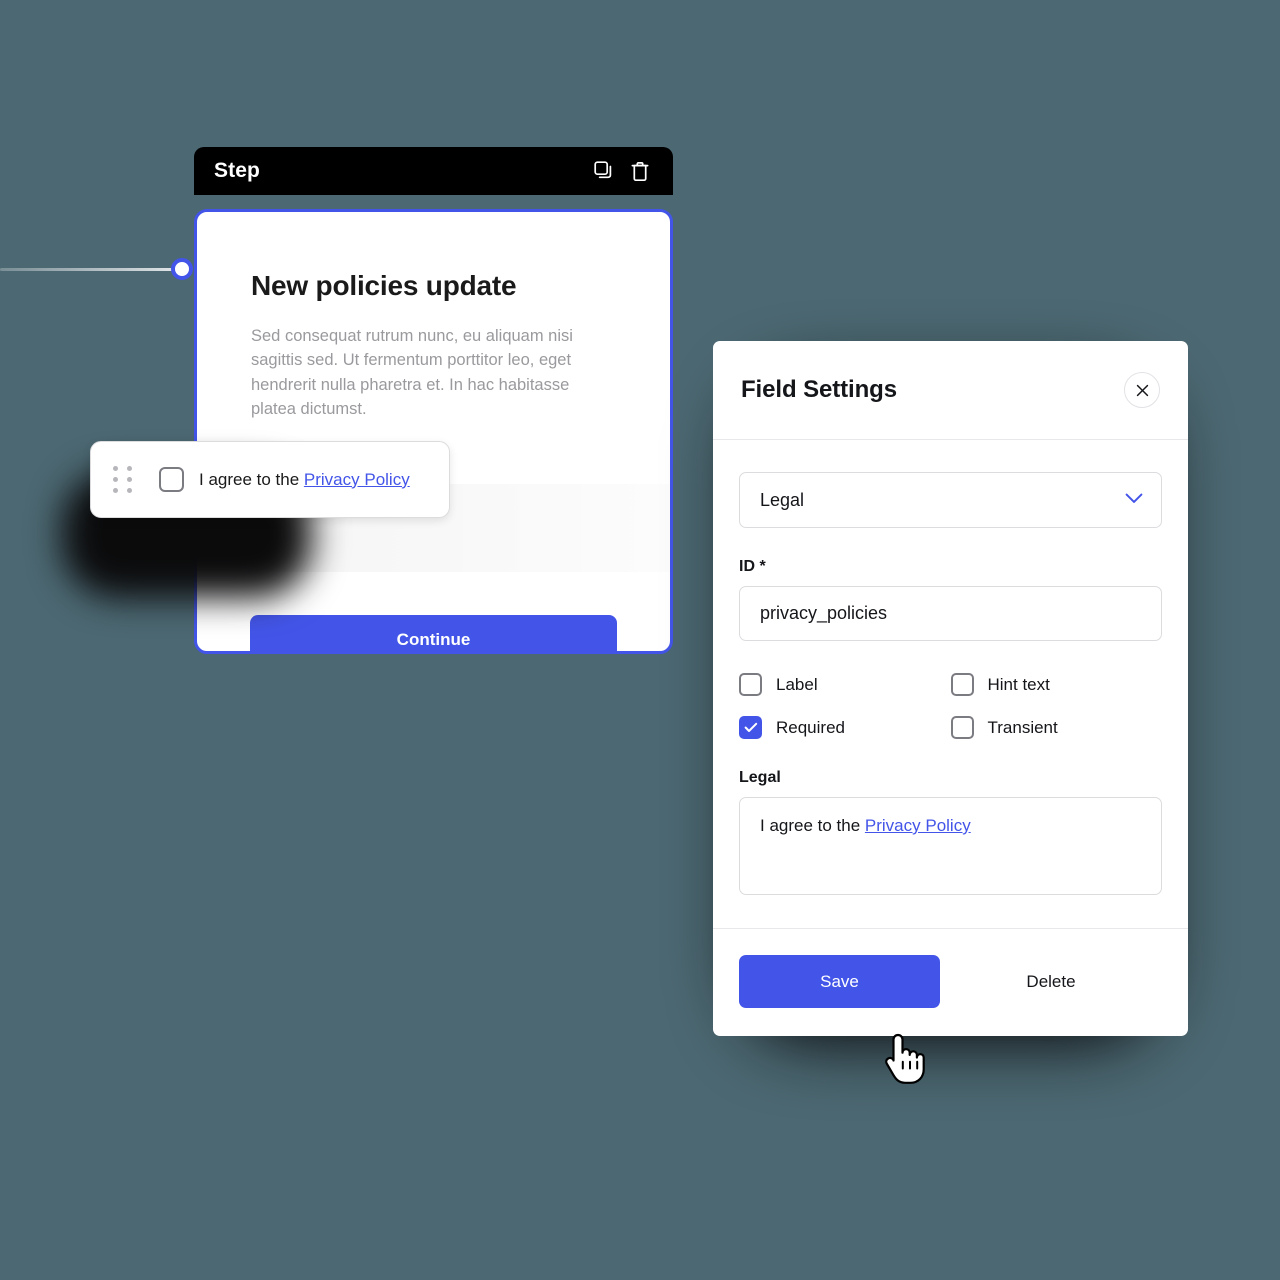  I want to click on close-icon, so click(1142, 390).